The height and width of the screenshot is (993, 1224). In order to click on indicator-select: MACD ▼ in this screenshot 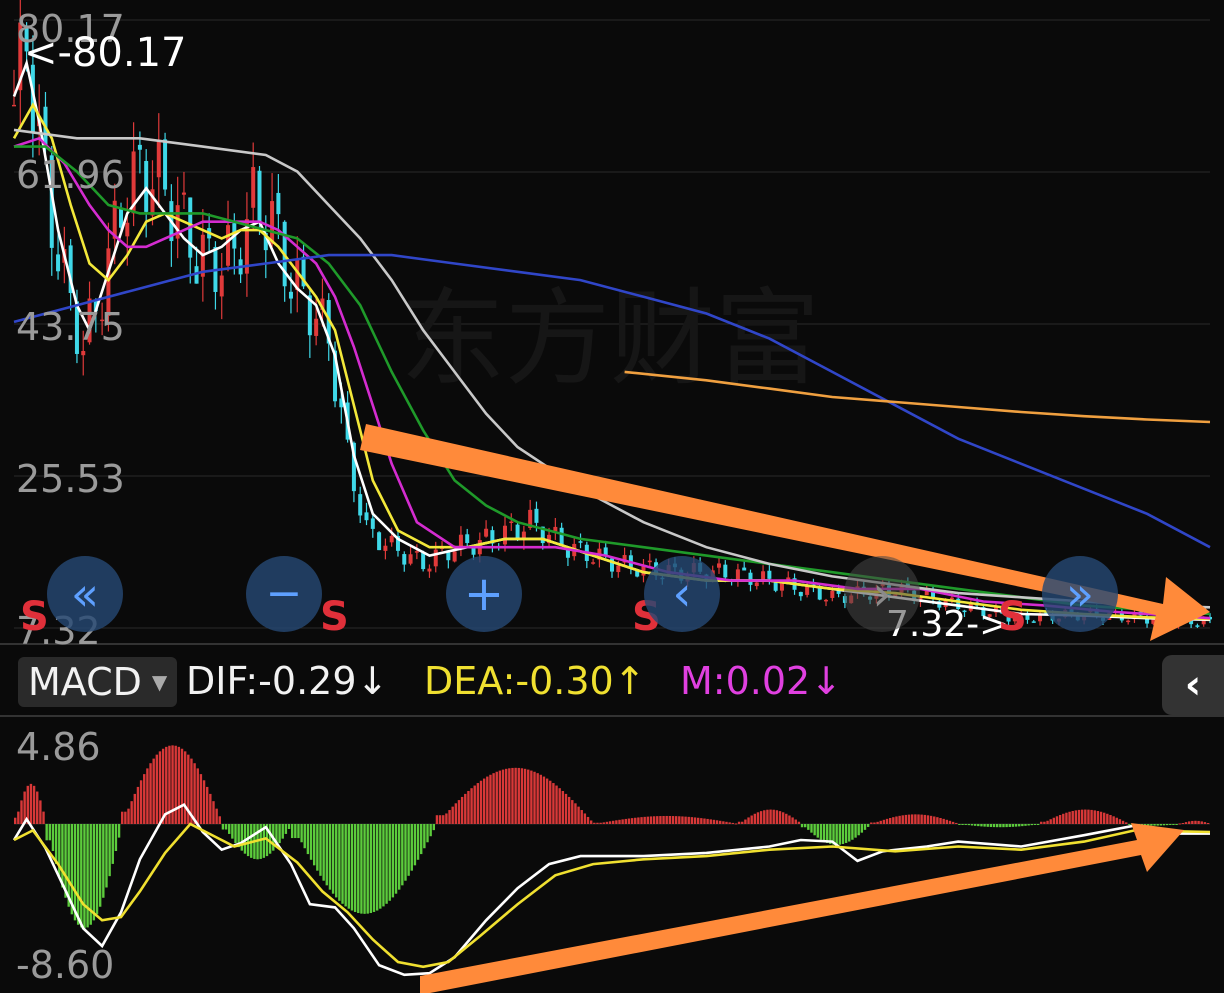, I will do `click(98, 682)`.